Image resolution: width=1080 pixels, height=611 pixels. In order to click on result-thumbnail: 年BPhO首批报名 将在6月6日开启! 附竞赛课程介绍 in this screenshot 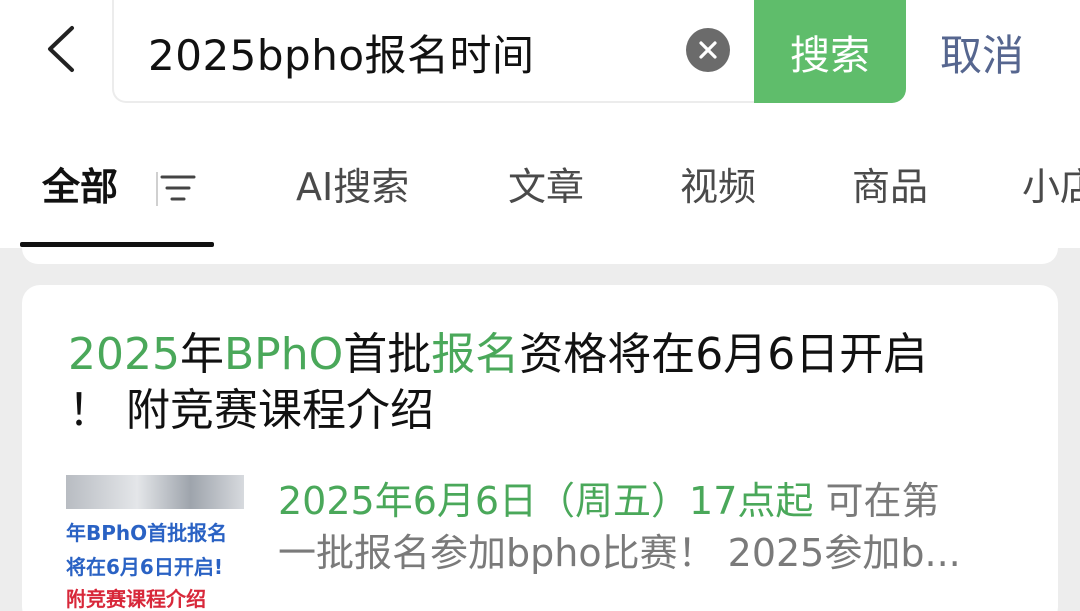, I will do `click(155, 543)`.